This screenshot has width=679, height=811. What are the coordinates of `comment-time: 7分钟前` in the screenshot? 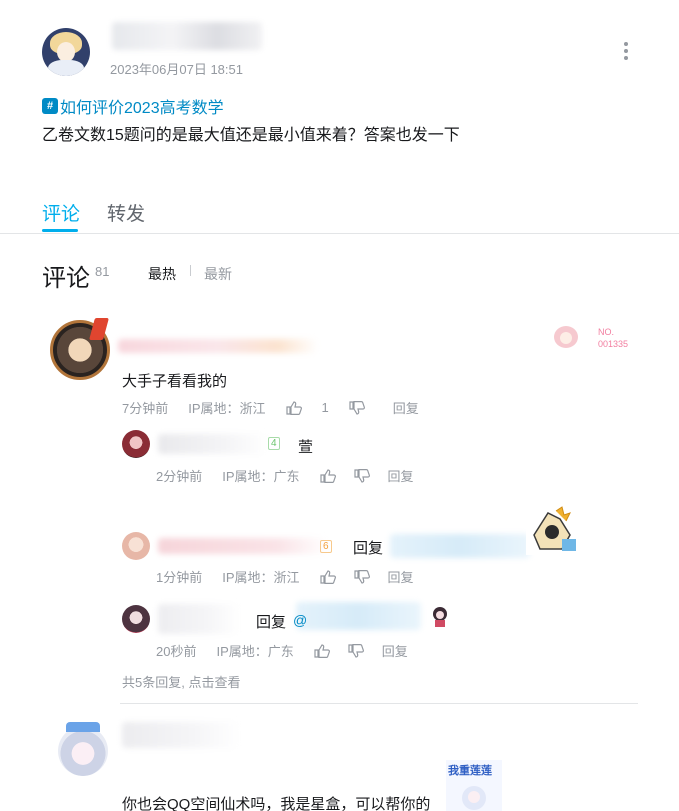 It's located at (145, 408).